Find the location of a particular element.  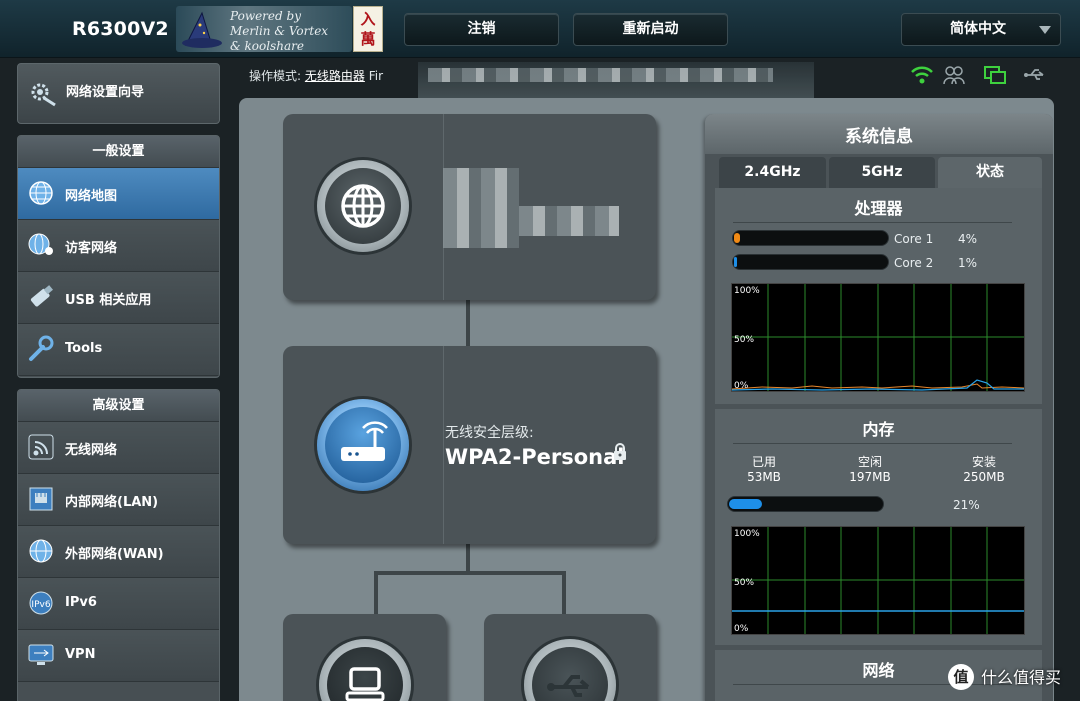

clients-status-icon is located at coordinates (954, 75).